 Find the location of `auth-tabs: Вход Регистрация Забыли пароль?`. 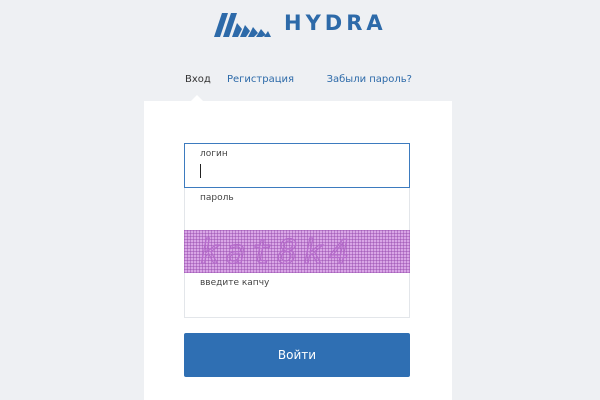

auth-tabs: Вход Регистрация Забыли пароль? is located at coordinates (298, 82).